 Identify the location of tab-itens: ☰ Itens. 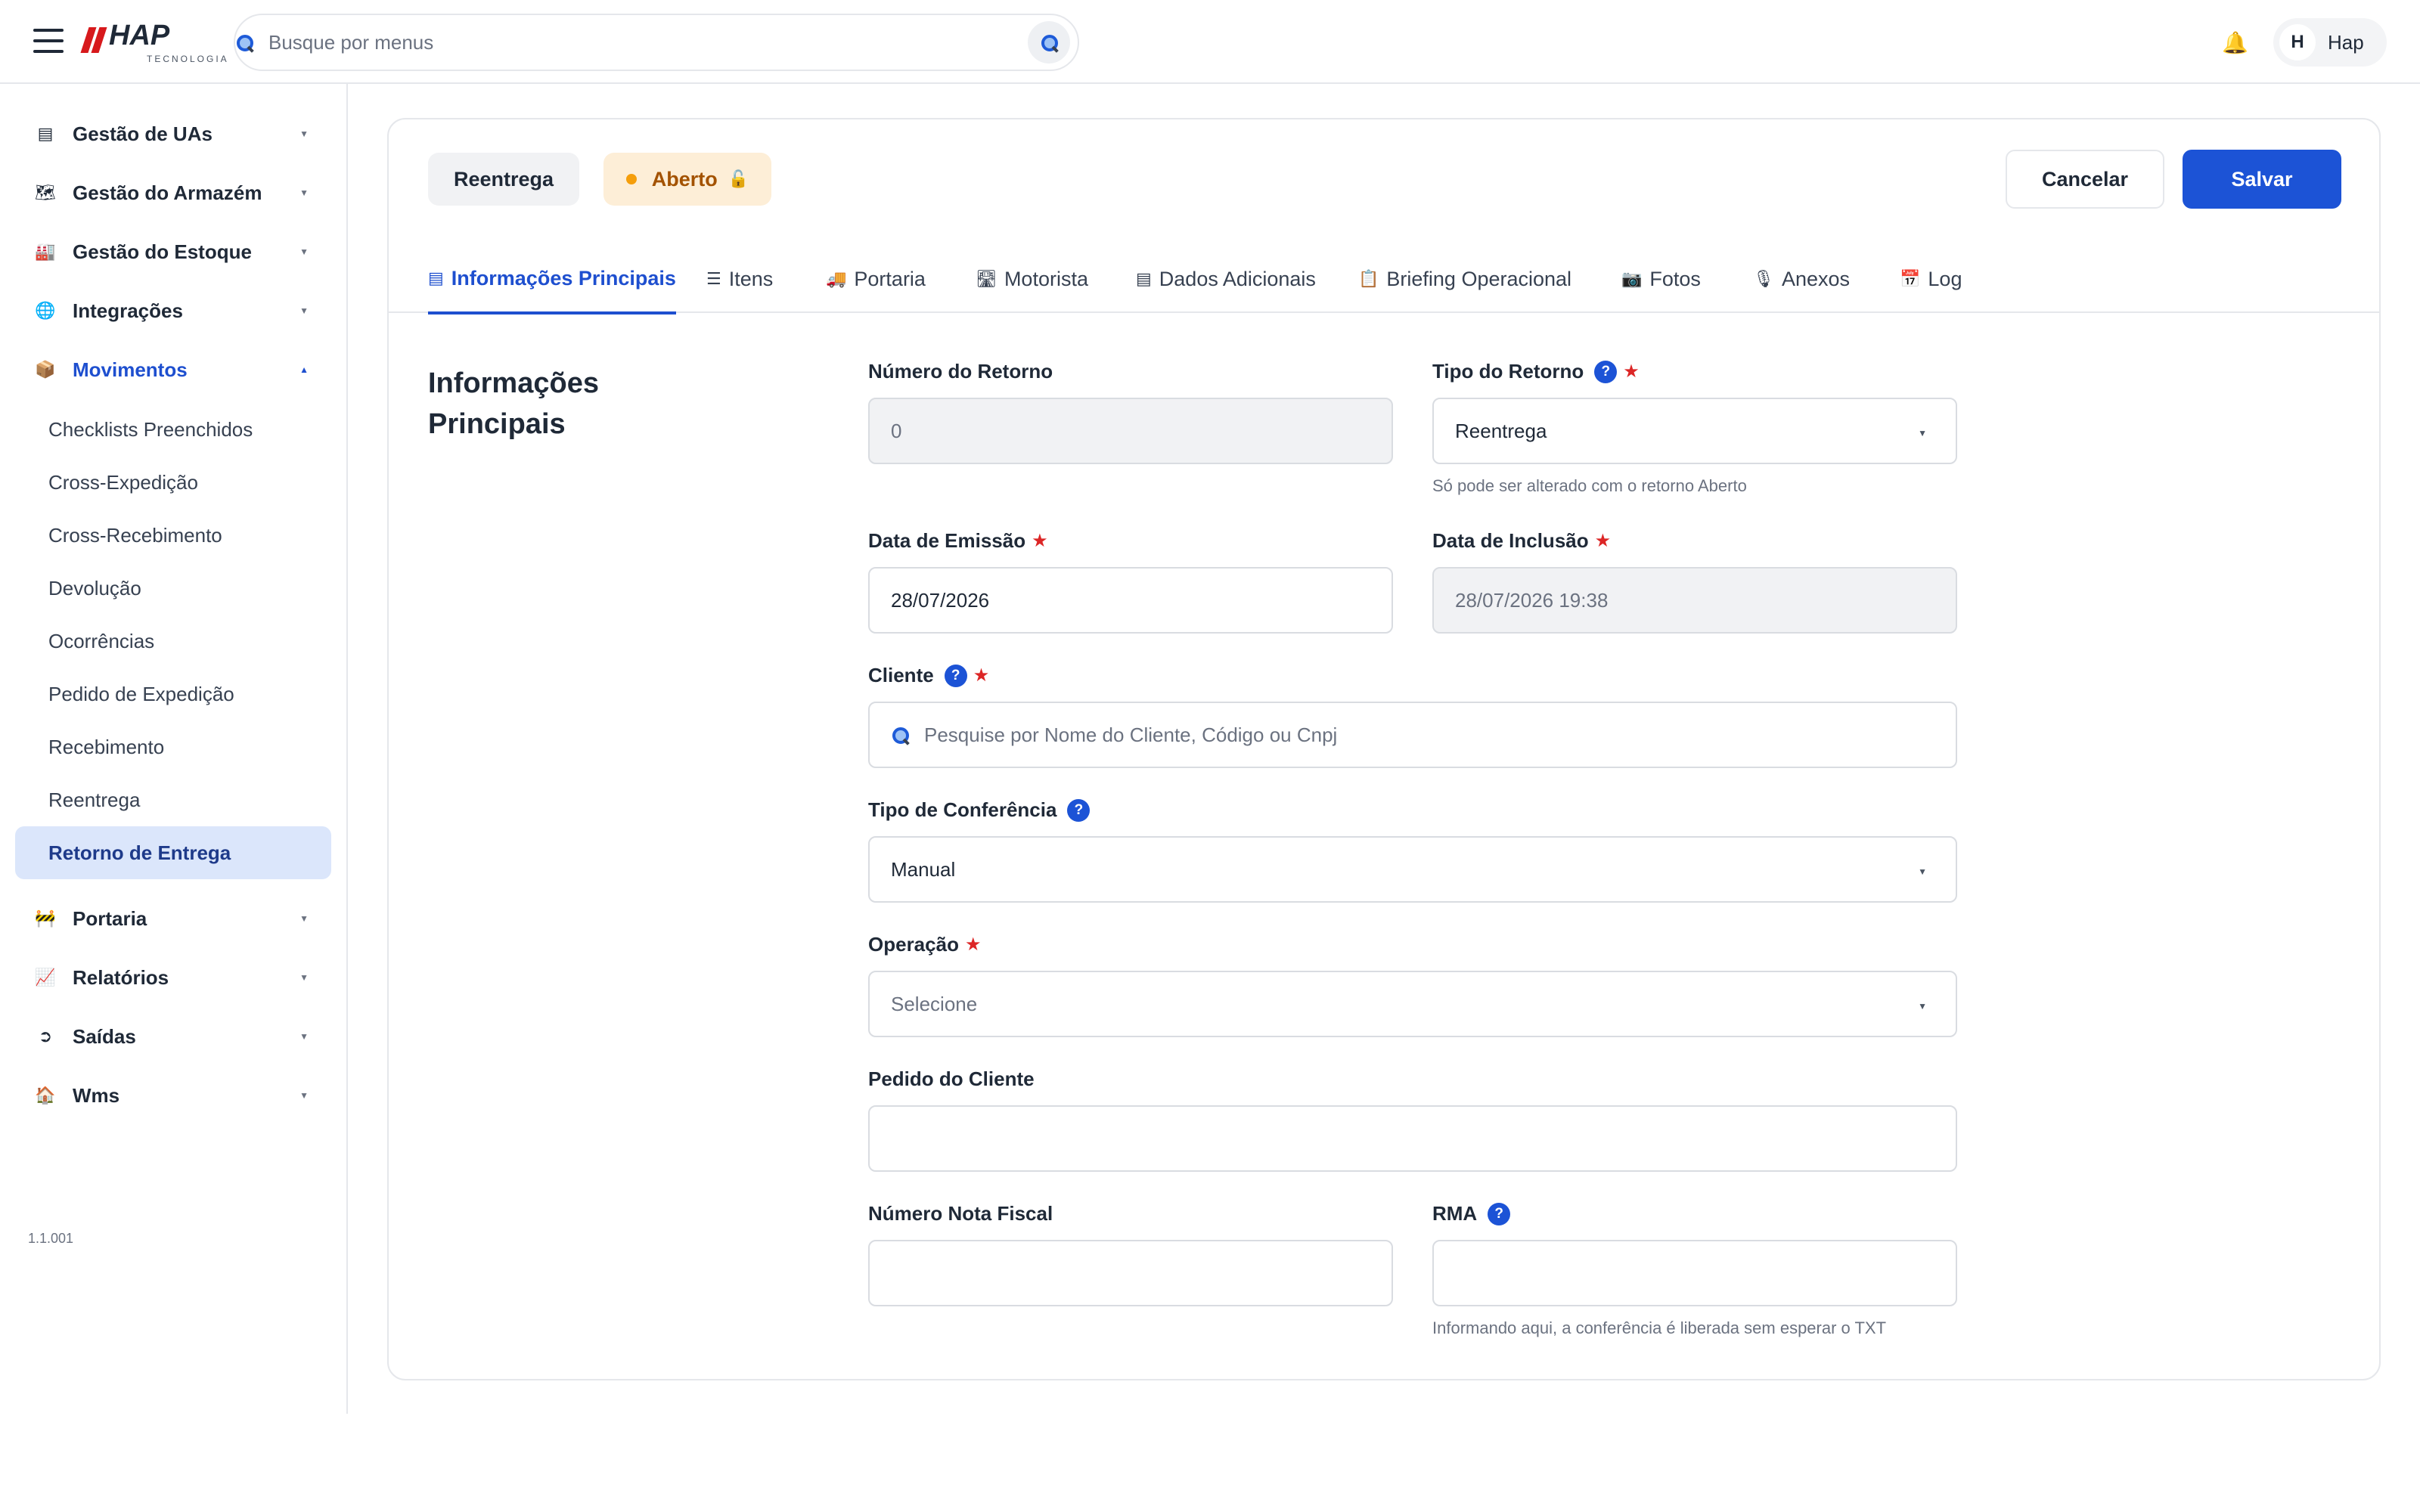
(739, 279).